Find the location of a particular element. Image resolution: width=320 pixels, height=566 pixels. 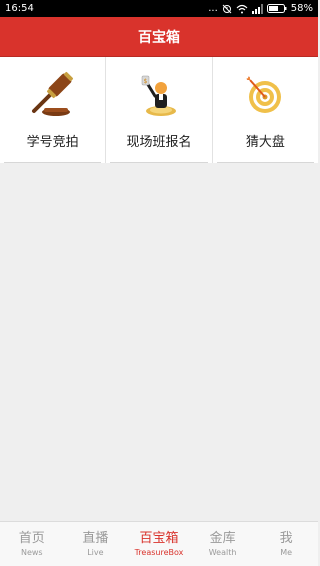

grid-item-onsite-class: $ 现场班报名 is located at coordinates (158, 110).